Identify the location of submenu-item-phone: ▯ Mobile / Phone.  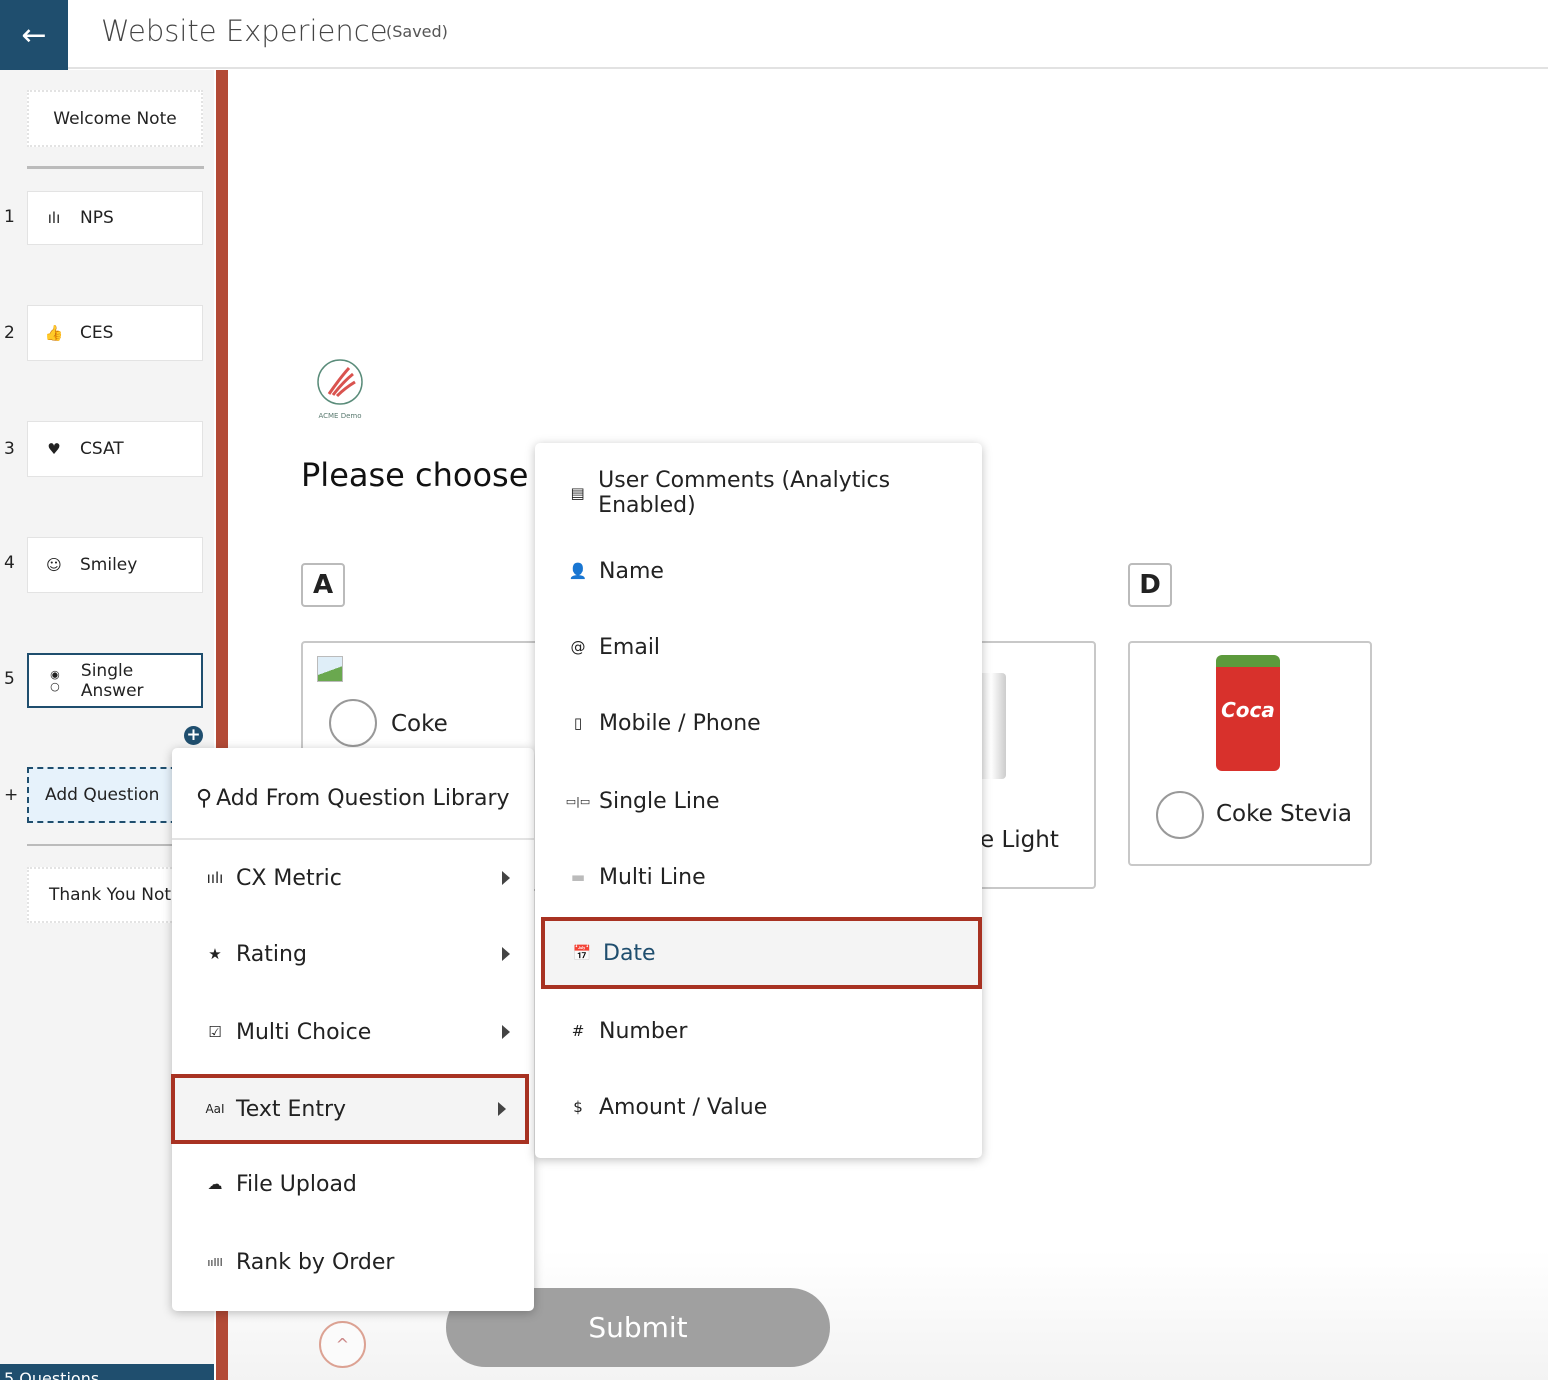
(758, 723).